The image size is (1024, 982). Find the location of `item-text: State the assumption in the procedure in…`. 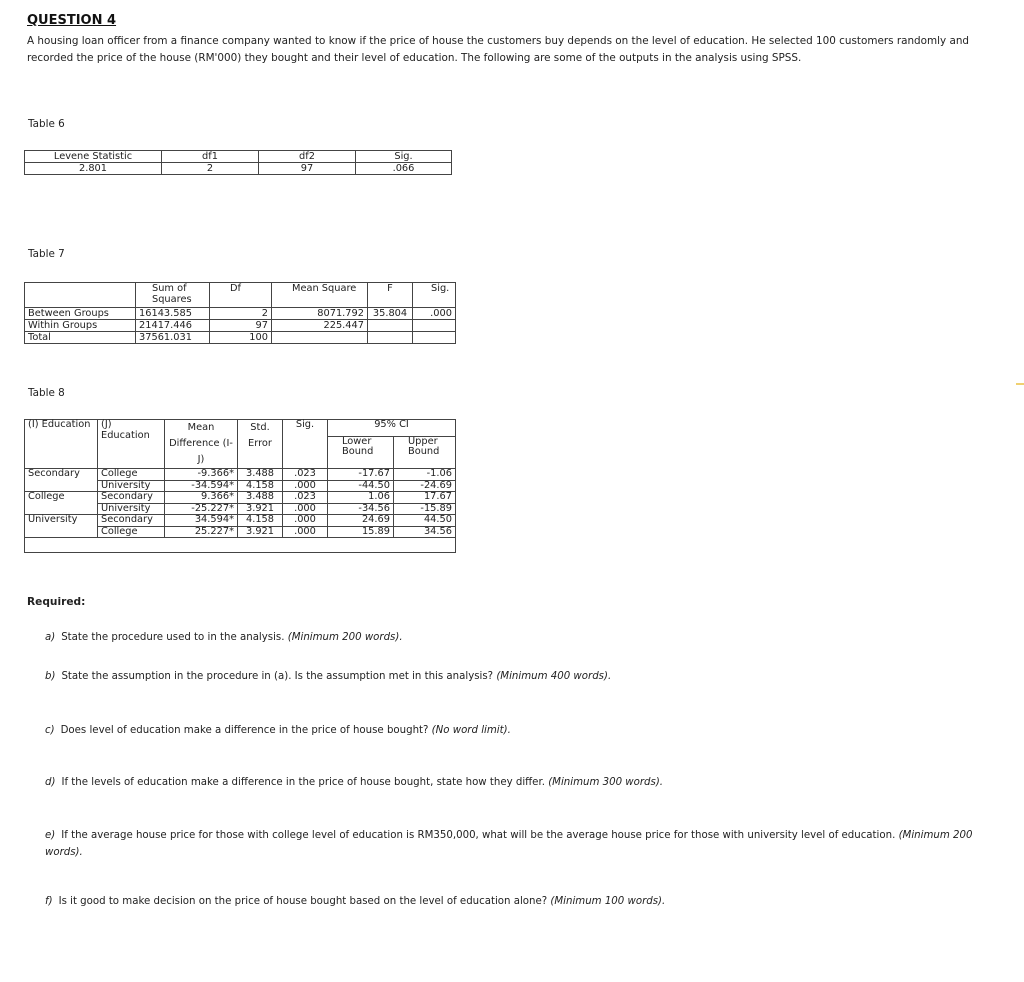

item-text: State the assumption in the procedure in… is located at coordinates (277, 676).